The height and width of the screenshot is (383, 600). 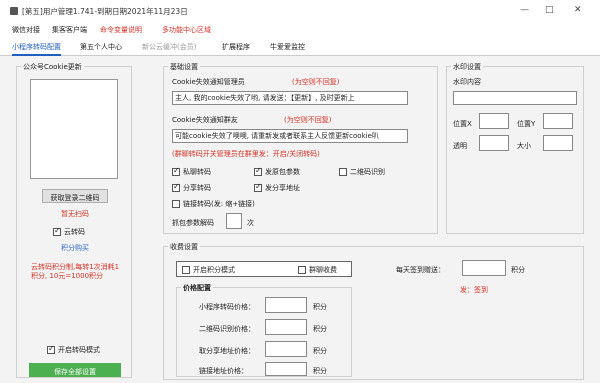 I want to click on price-unit-share: 积分, so click(x=320, y=351).